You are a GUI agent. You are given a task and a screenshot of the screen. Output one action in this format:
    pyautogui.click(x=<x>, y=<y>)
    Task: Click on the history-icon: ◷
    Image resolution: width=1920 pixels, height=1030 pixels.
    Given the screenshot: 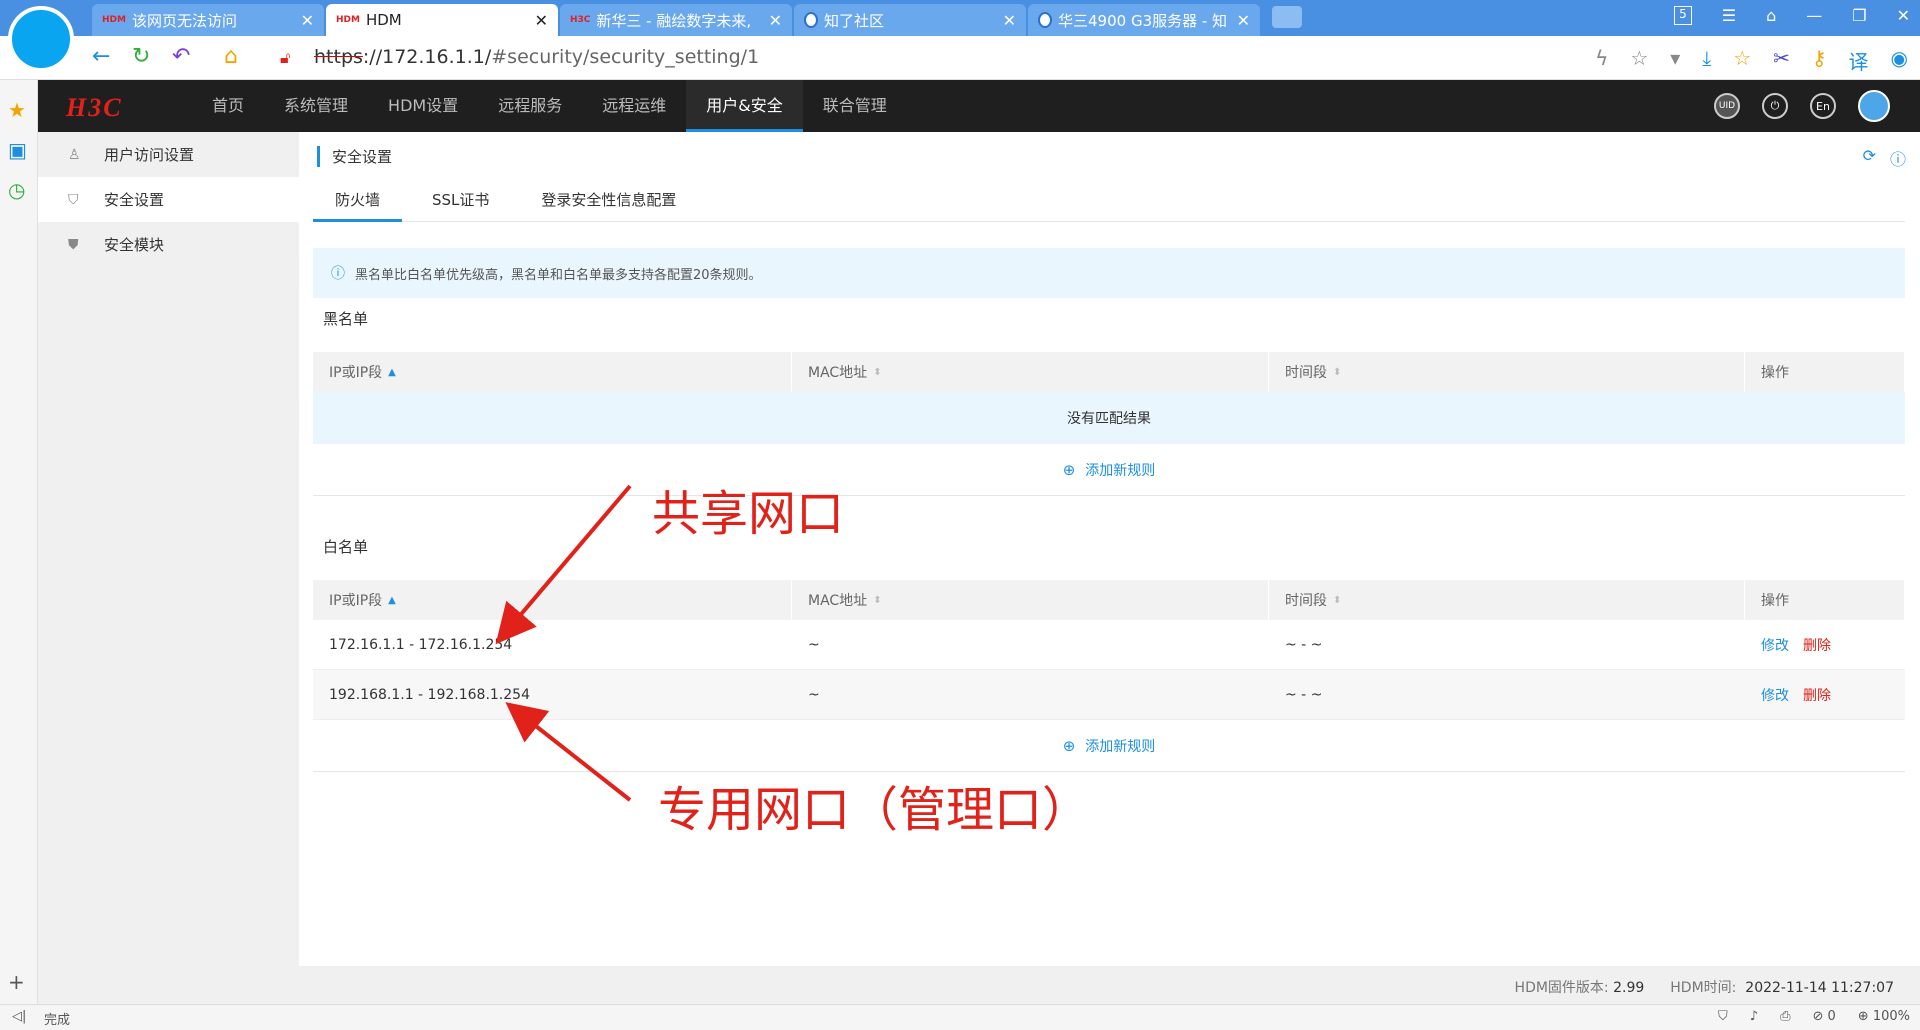 What is the action you would take?
    pyautogui.click(x=16, y=190)
    